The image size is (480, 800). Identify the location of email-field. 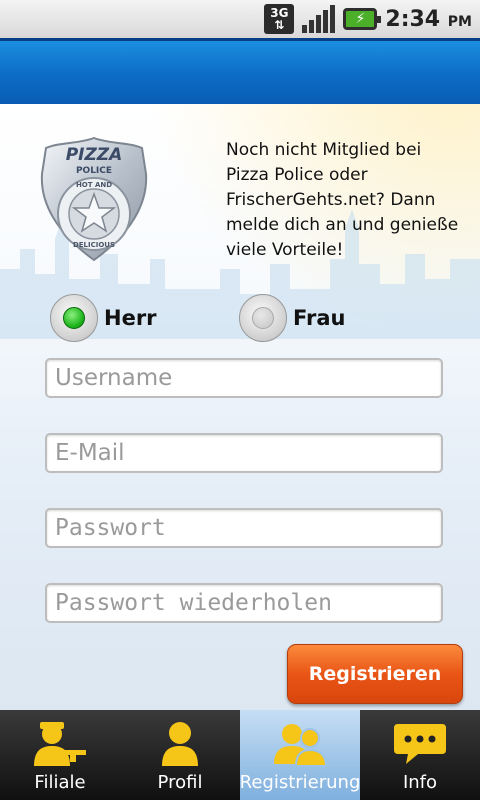
(244, 453).